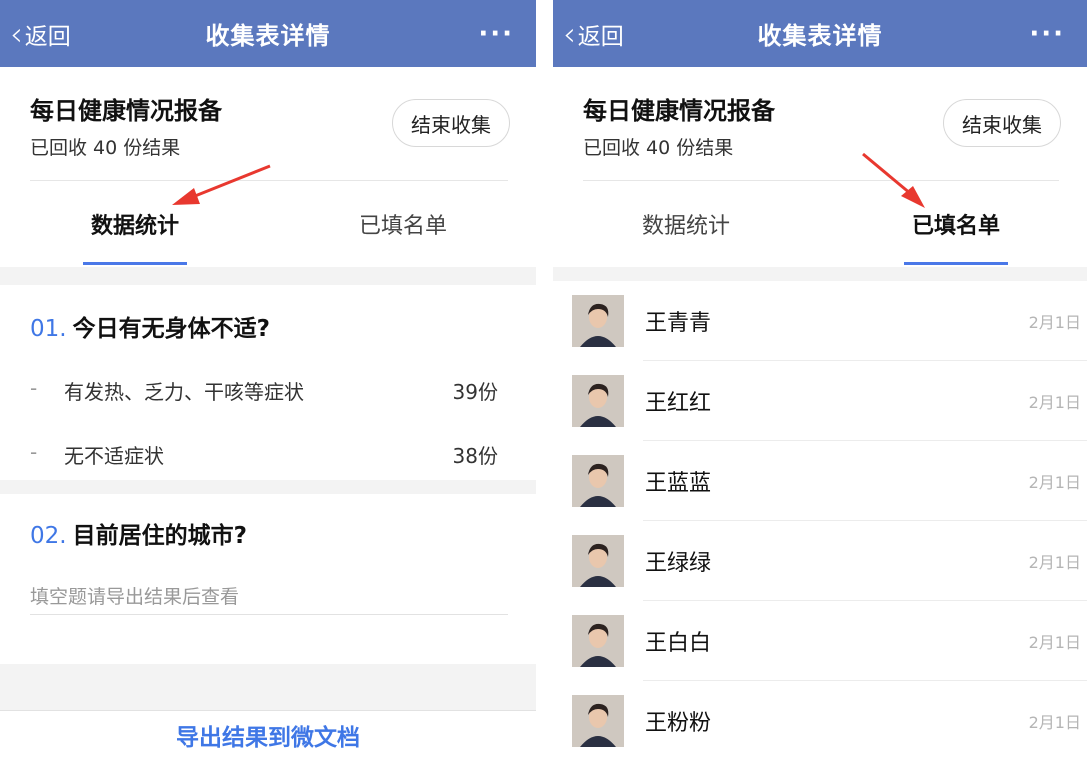 This screenshot has width=1087, height=759. I want to click on list-item: 王红红 2月1日, so click(820, 401).